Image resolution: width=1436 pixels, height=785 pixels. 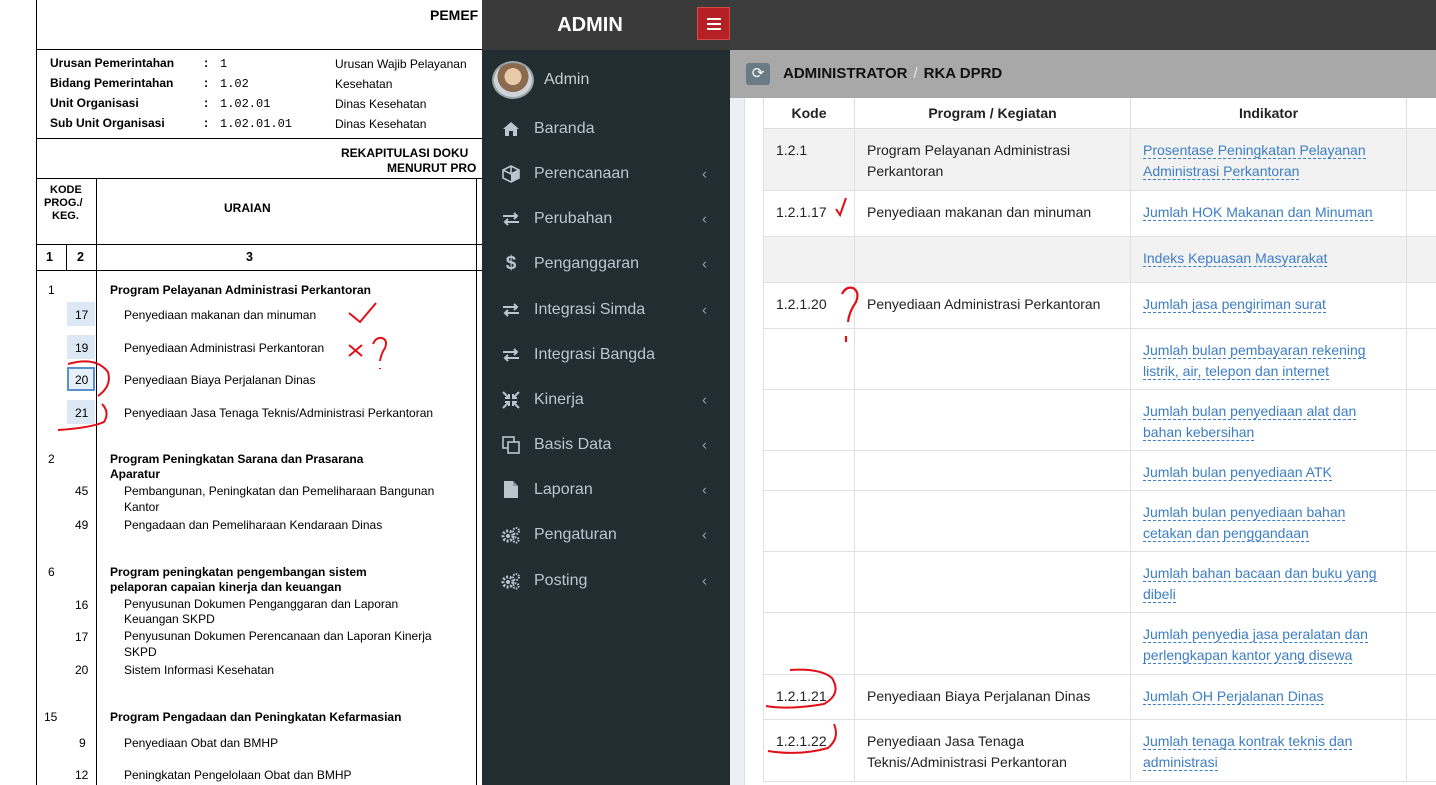 I want to click on sidebar-item-label: Penganggaran, so click(x=586, y=263).